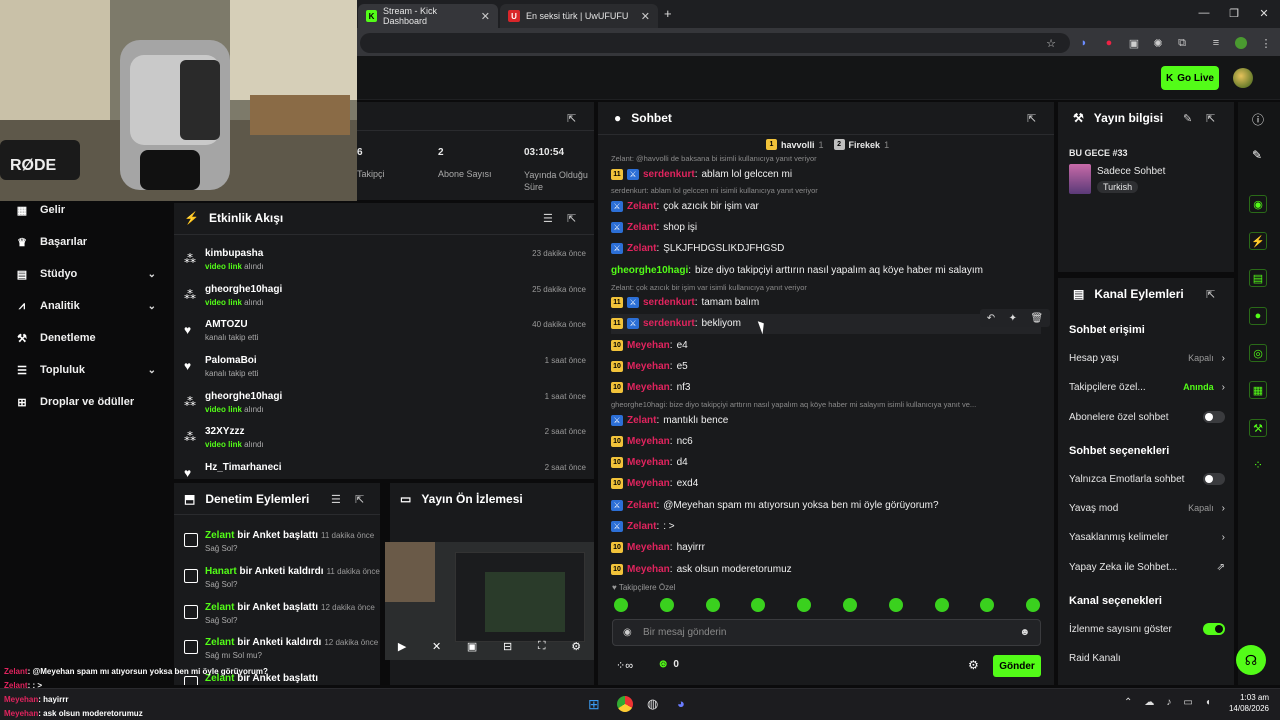 The height and width of the screenshot is (720, 1280). What do you see at coordinates (1128, 702) in the screenshot?
I see `chevron-up-icon: ⌃` at bounding box center [1128, 702].